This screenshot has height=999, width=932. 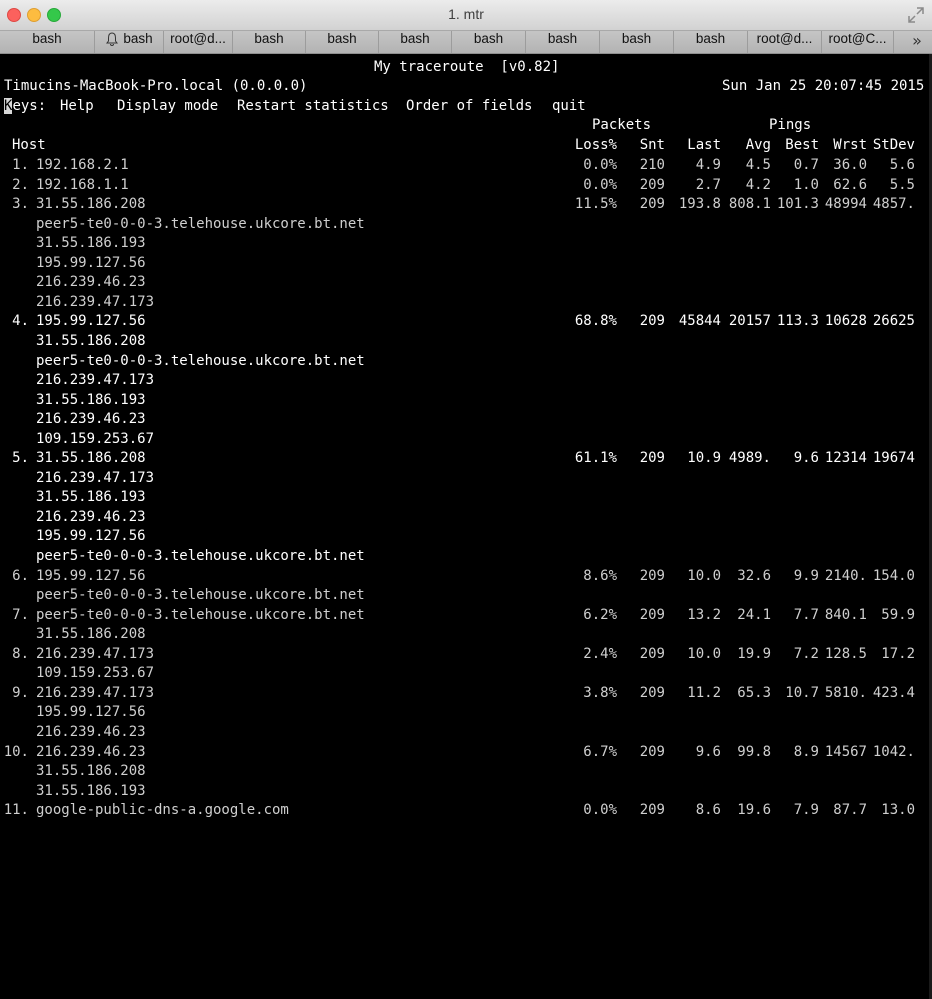 I want to click on hop-stat-wrst: 2140., so click(x=845, y=575).